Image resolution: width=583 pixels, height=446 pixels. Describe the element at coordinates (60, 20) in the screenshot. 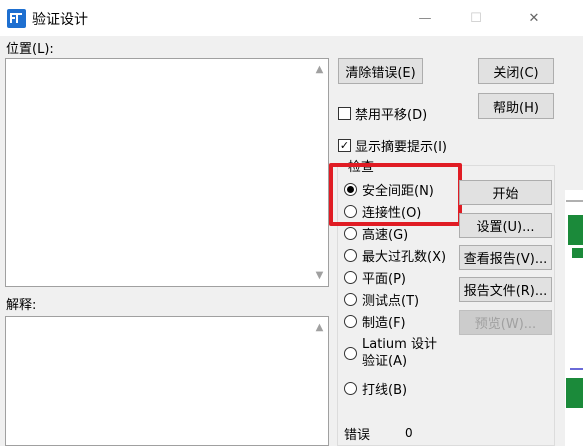

I see `window-title: 验证设计` at that location.